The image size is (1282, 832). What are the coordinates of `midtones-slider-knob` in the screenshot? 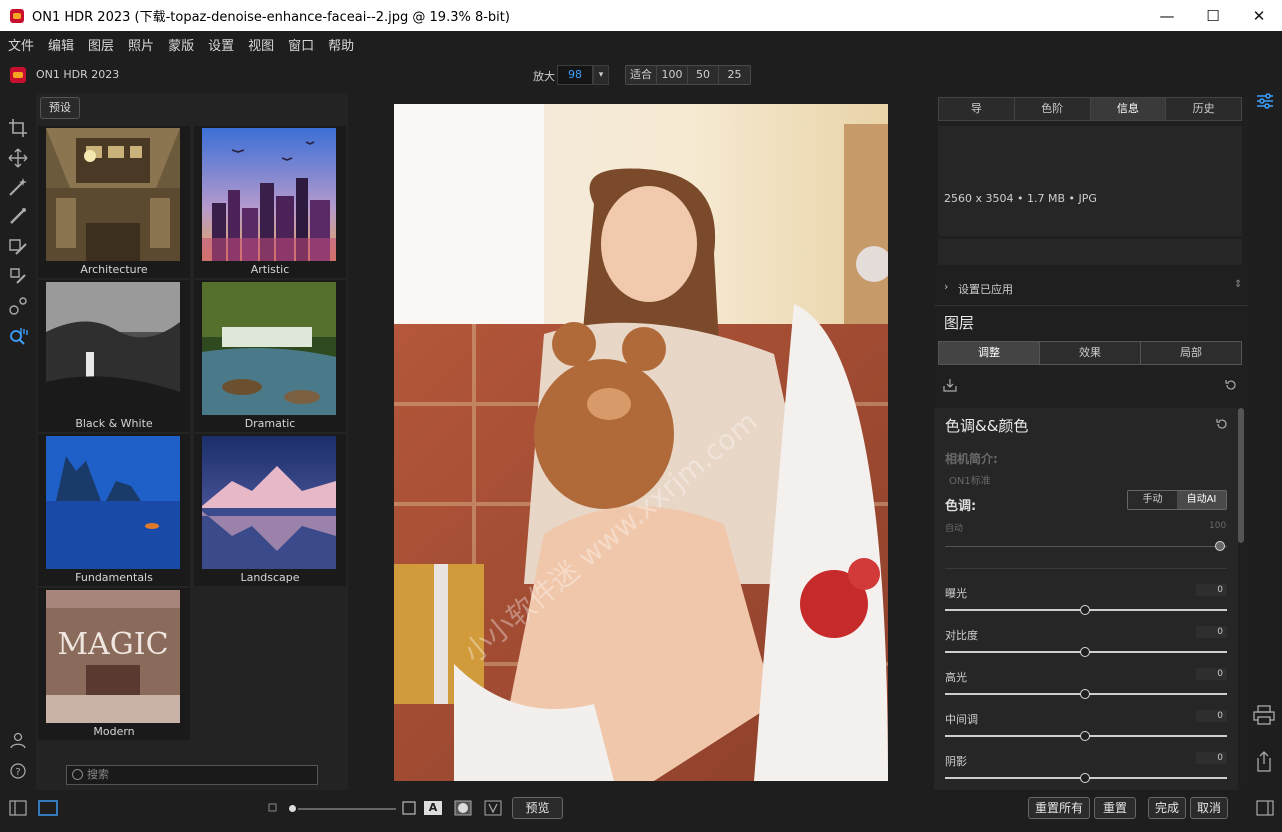 It's located at (1085, 736).